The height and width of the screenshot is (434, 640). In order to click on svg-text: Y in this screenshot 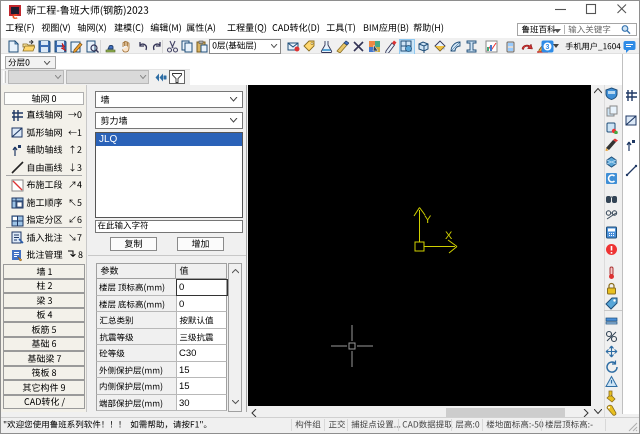, I will do `click(428, 220)`.